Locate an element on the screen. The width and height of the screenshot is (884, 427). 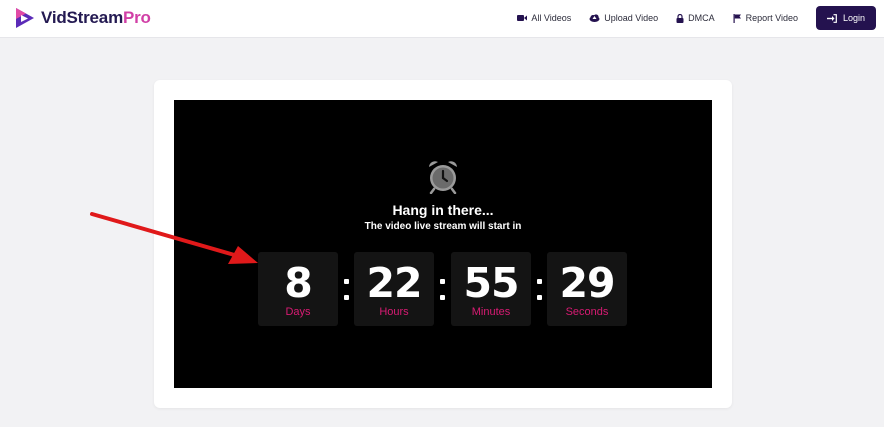
nav-upload-video: Upload Video is located at coordinates (623, 18).